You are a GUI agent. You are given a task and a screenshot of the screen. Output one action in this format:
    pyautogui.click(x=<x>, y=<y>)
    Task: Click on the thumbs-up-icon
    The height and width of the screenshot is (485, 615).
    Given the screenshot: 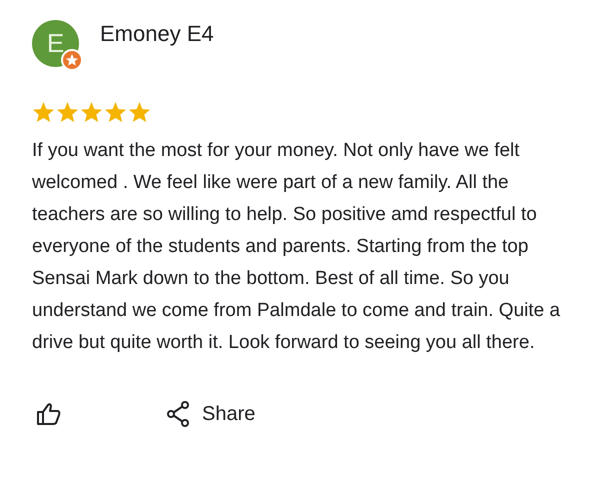 What is the action you would take?
    pyautogui.click(x=49, y=414)
    